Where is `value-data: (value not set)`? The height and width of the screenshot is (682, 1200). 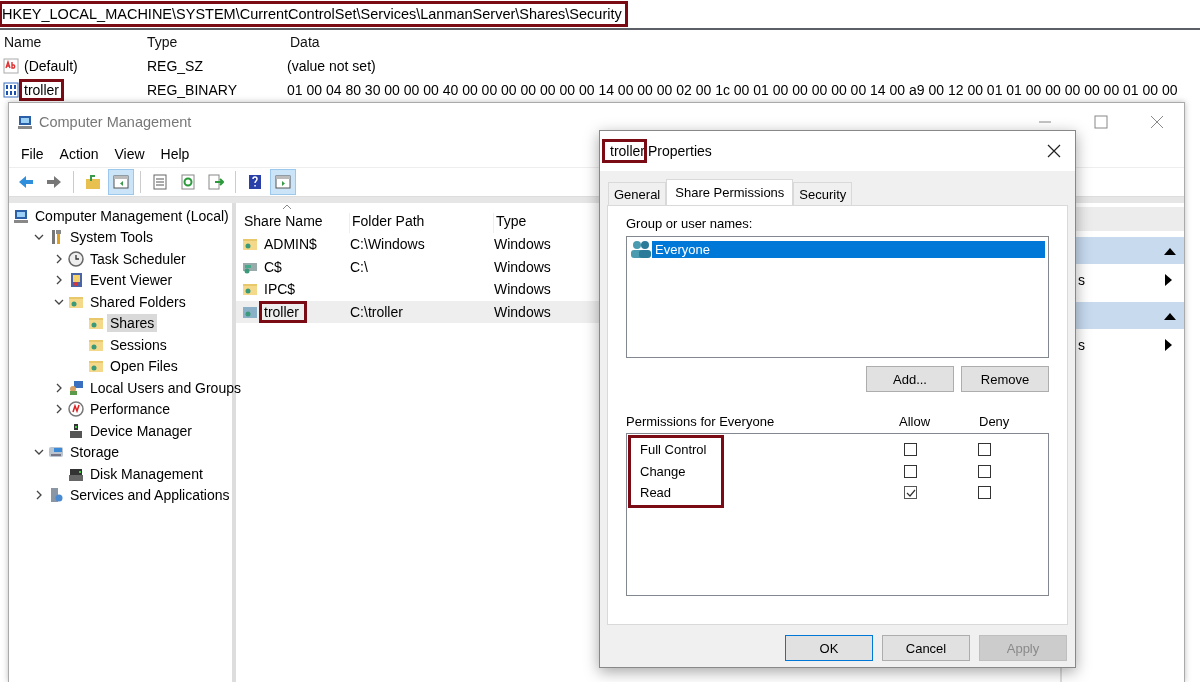 value-data: (value not set) is located at coordinates (331, 66).